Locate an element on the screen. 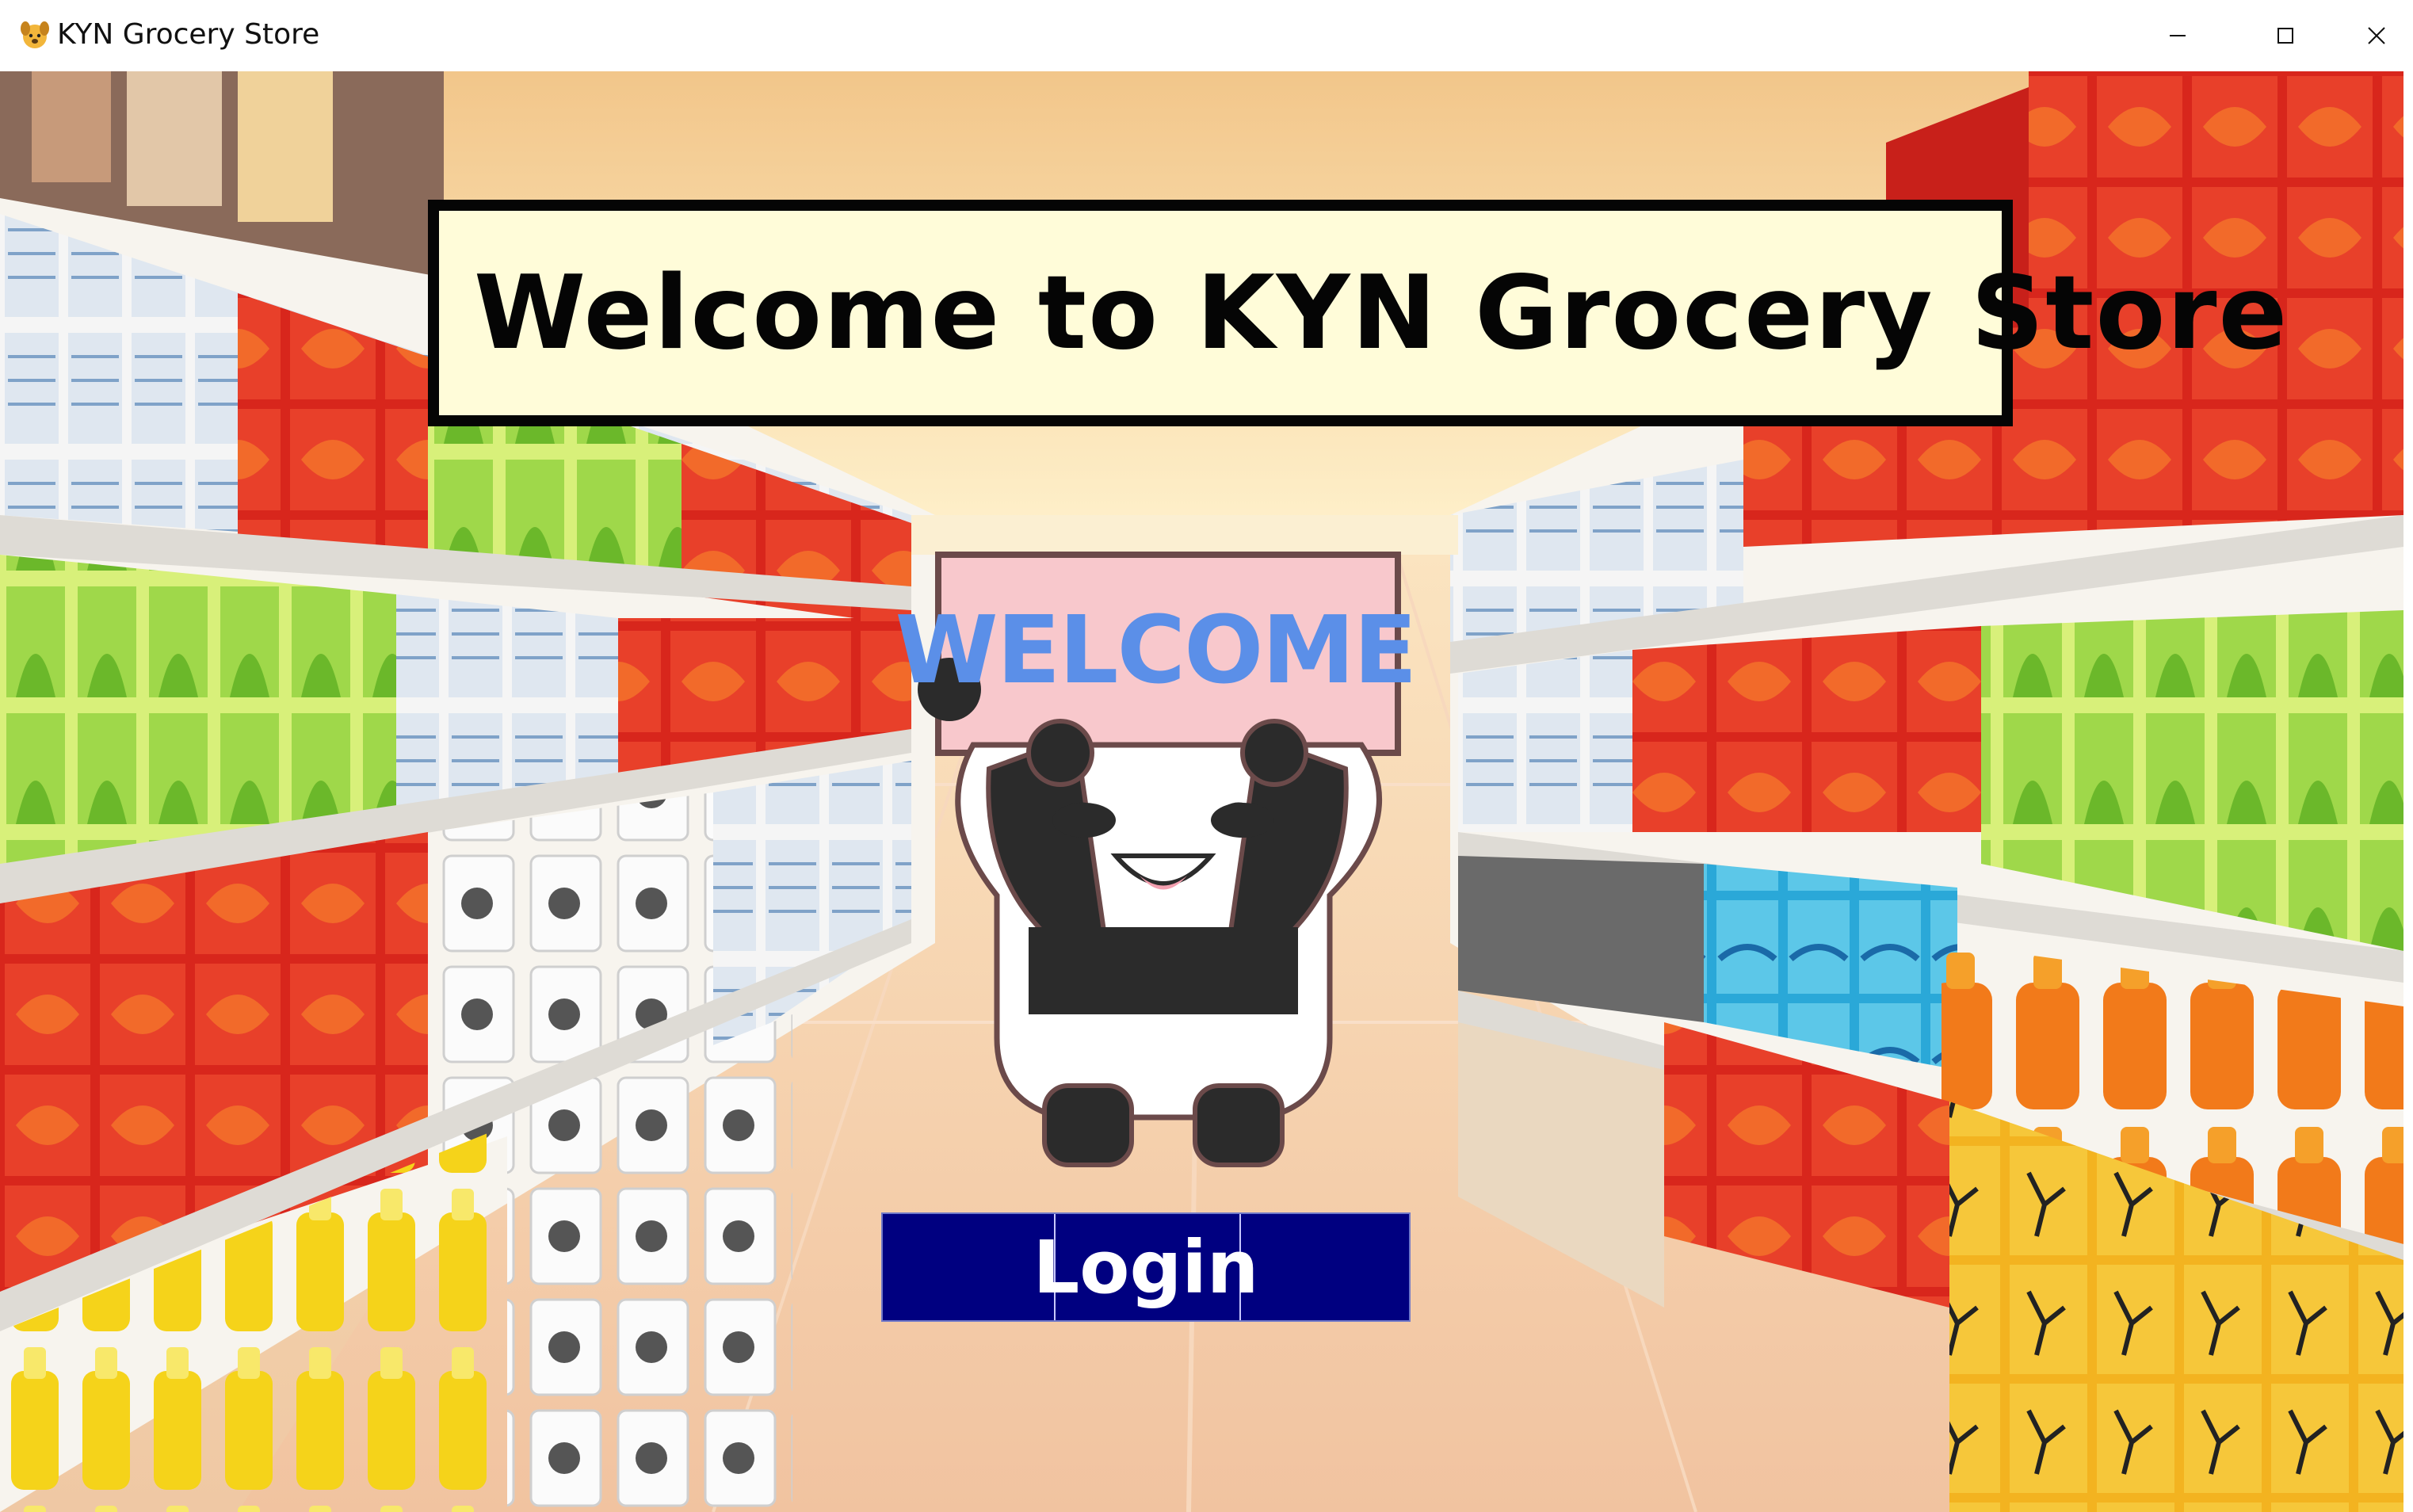 This screenshot has width=2413, height=1512. dog-face-icon is located at coordinates (35, 34).